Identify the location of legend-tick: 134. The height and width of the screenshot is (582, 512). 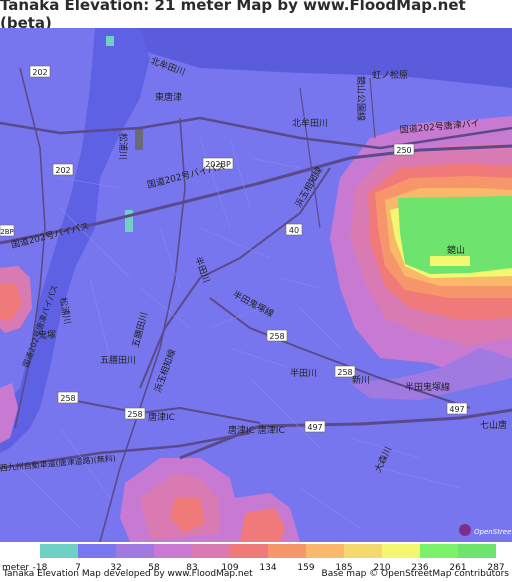
(268, 568).